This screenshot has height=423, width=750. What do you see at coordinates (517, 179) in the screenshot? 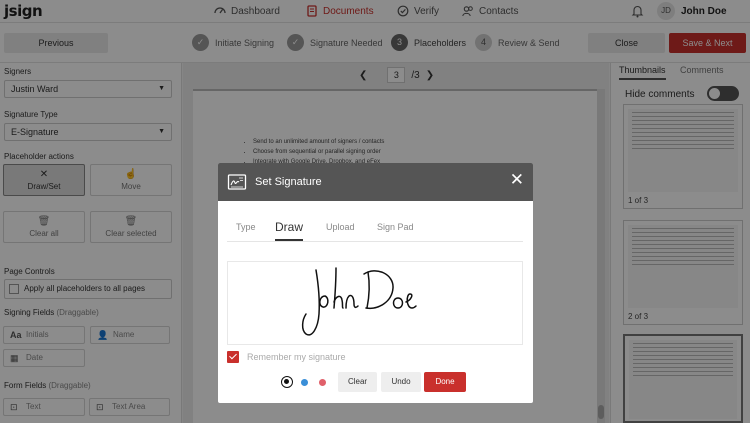
I see `close-icon: ✕` at bounding box center [517, 179].